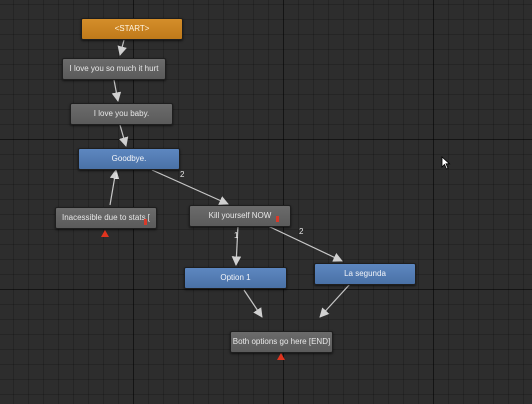 This screenshot has height=404, width=532. I want to click on end-node: Both options go here [END], so click(281, 342).